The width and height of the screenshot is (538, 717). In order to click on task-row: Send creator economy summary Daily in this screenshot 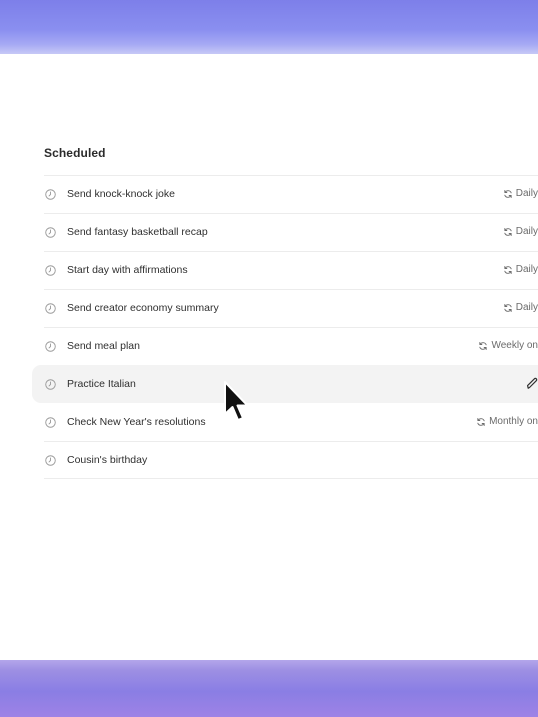, I will do `click(291, 308)`.